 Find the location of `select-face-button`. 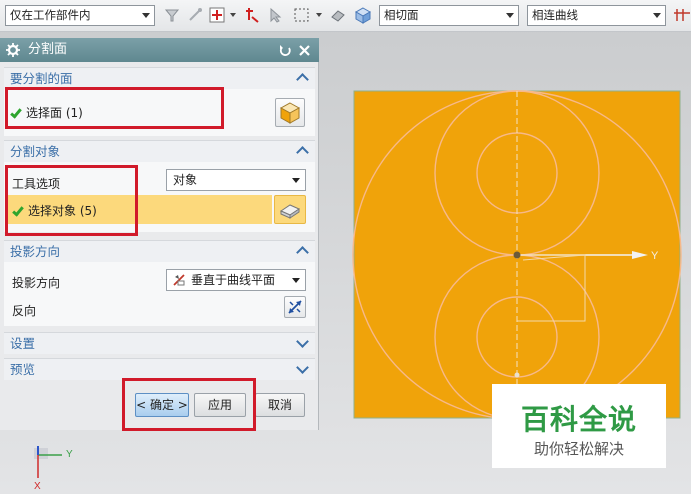

select-face-button is located at coordinates (290, 112).